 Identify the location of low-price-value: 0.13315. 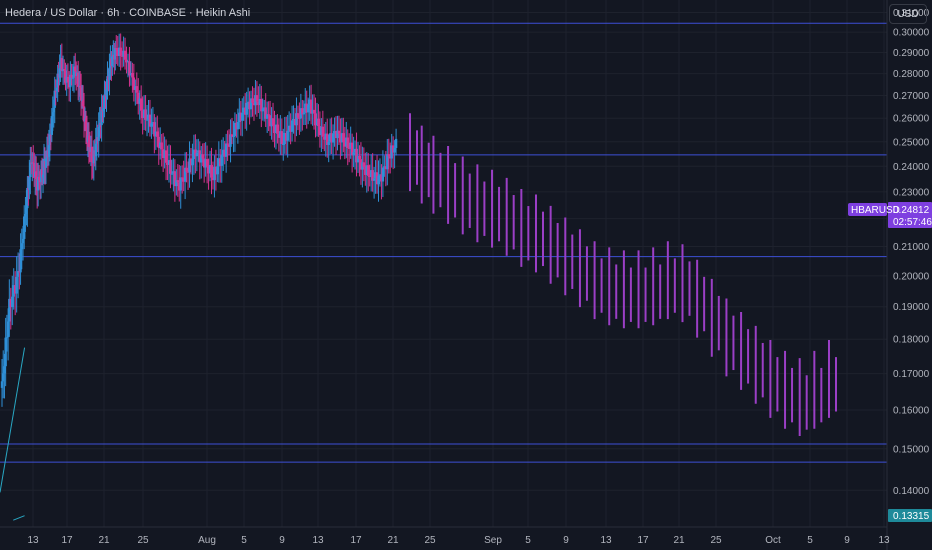
(911, 516).